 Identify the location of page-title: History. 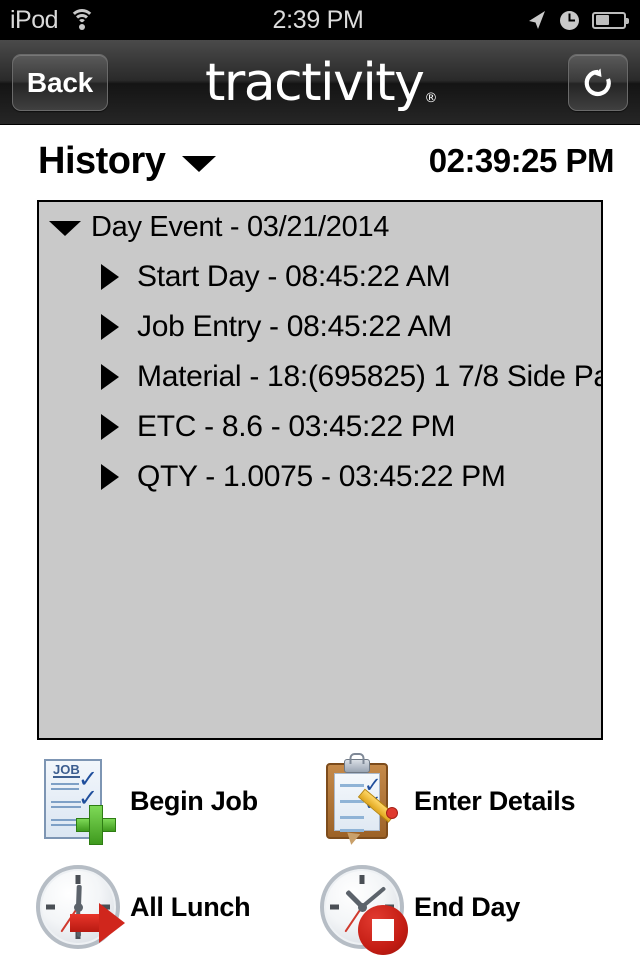
(102, 160).